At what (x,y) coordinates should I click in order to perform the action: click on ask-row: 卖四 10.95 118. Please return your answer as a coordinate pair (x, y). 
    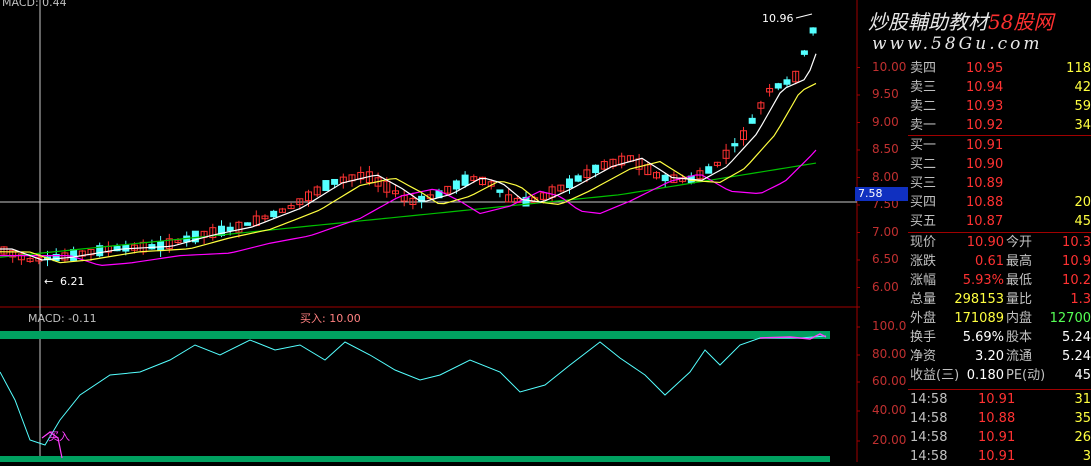
    Looking at the image, I should click on (999, 69).